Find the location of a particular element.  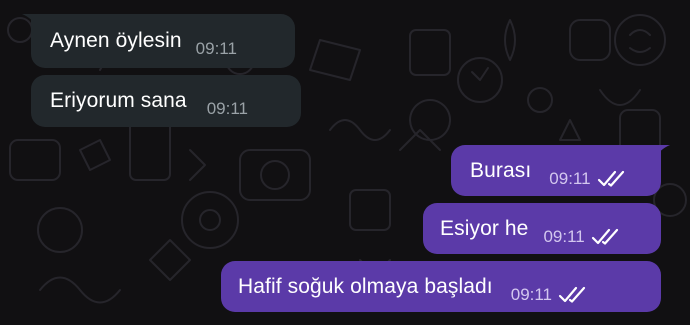

message-bubble-outgoing: Esiyor he 09:11 is located at coordinates (542, 228).